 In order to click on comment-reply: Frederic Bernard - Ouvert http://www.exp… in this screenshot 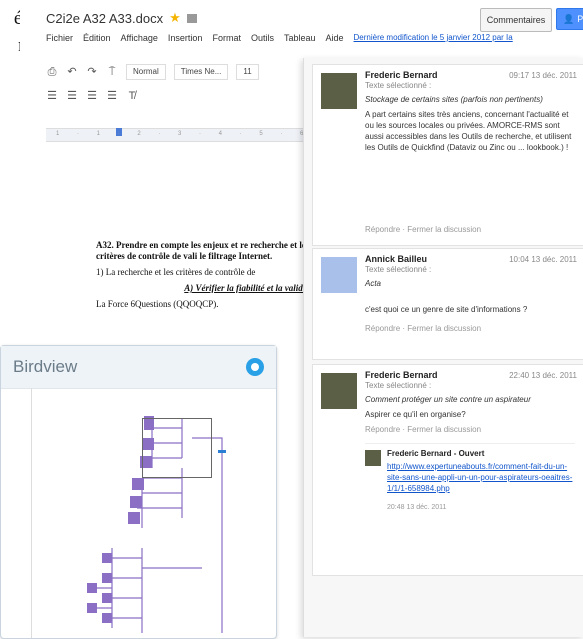, I will do `click(470, 478)`.